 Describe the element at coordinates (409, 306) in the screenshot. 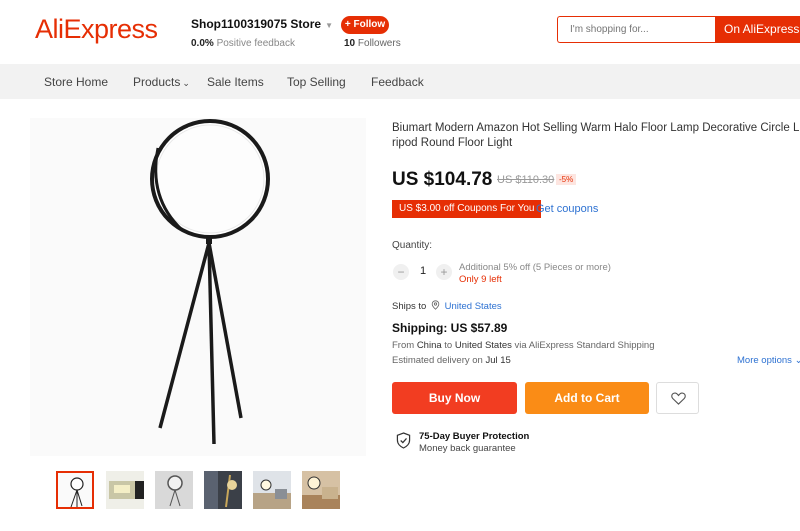

I see `ships-to-label: Ships to` at that location.